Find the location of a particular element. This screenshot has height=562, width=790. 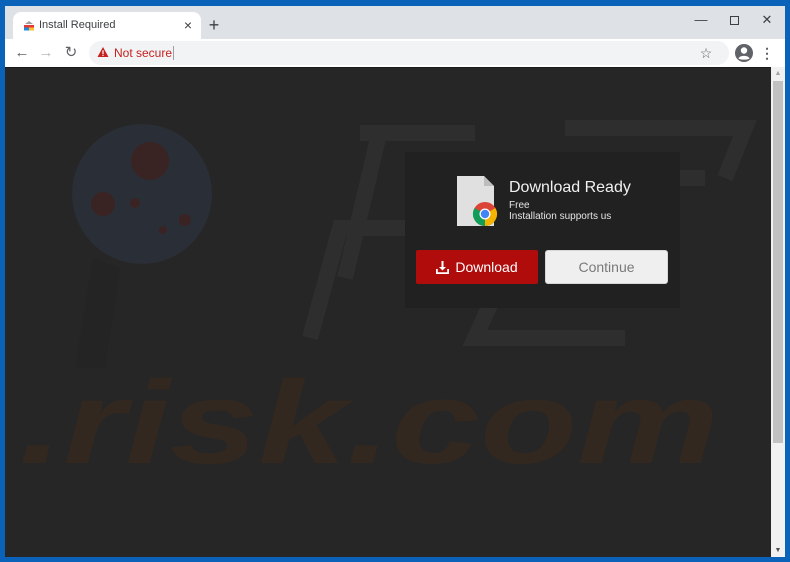

not-secure-label: Not secure is located at coordinates (143, 53).